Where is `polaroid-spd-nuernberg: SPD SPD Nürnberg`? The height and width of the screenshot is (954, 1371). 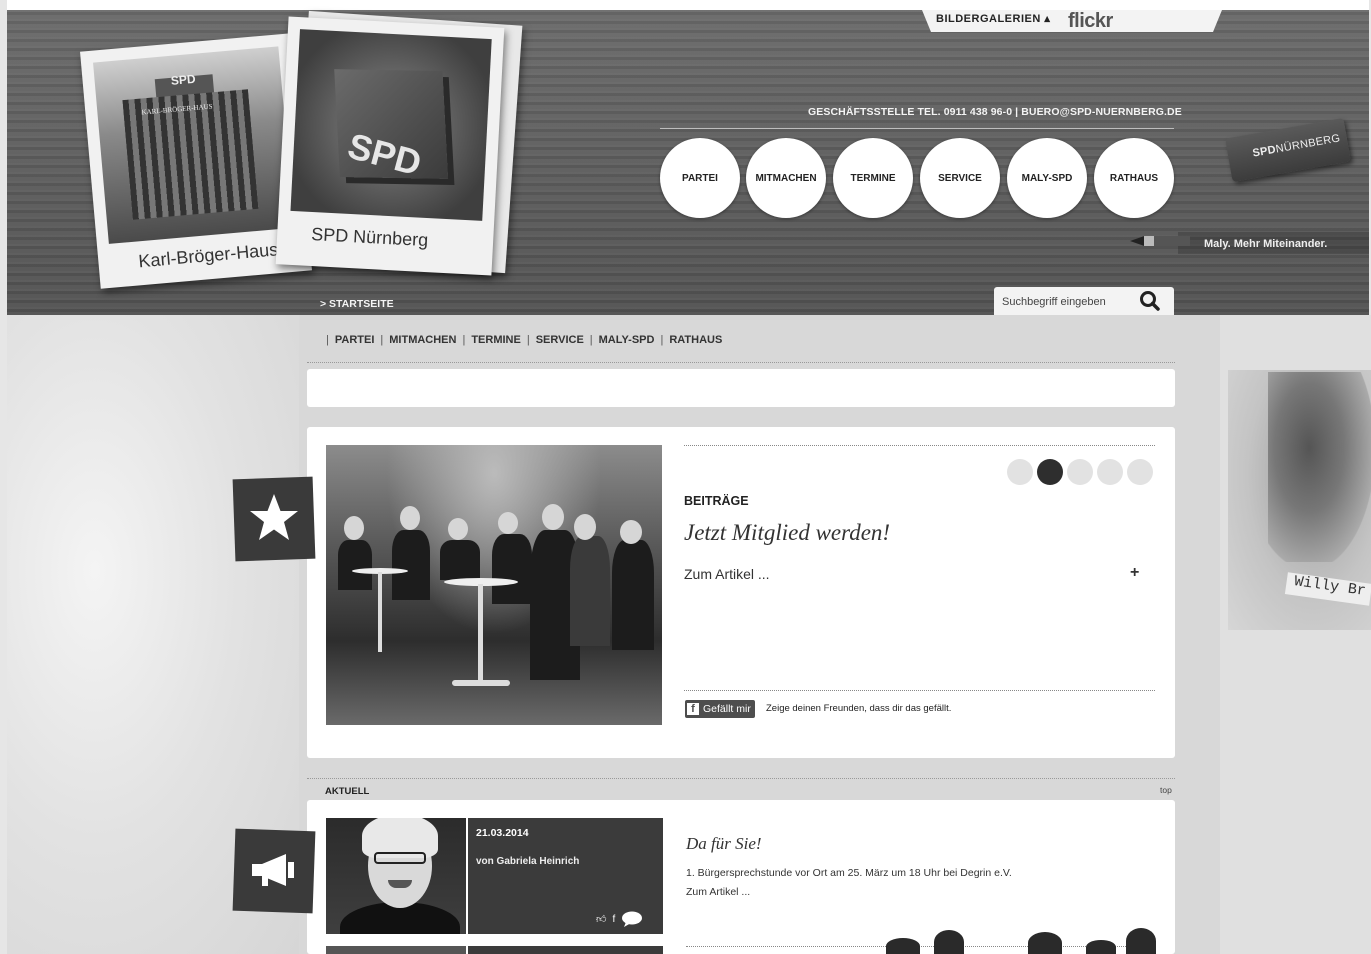 polaroid-spd-nuernberg: SPD SPD Nürnberg is located at coordinates (390, 146).